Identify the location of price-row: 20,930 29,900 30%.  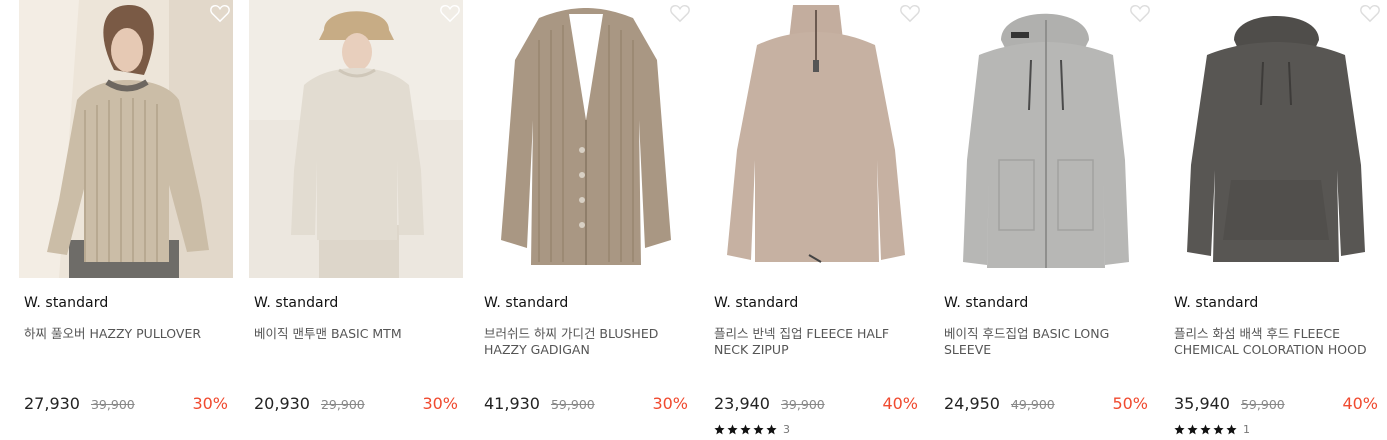
(356, 403).